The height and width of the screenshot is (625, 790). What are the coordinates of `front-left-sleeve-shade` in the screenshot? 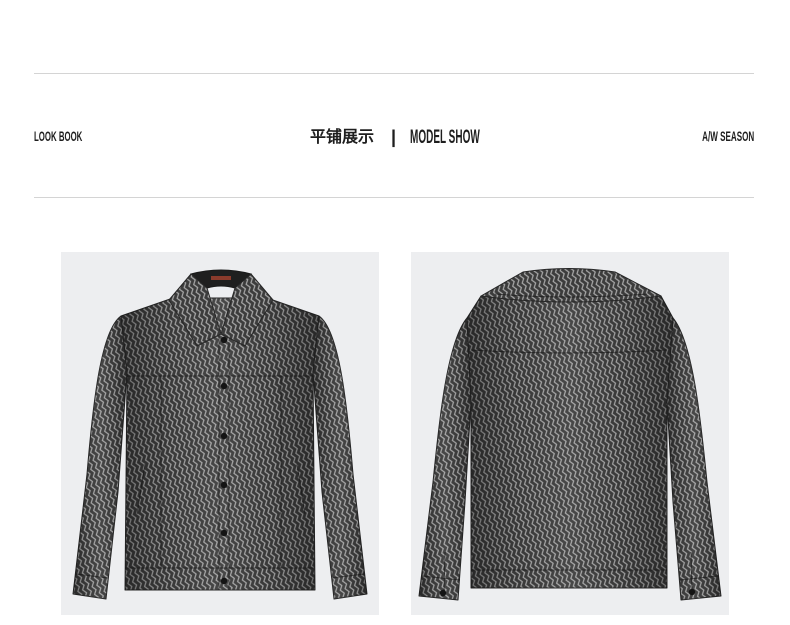 It's located at (100, 457).